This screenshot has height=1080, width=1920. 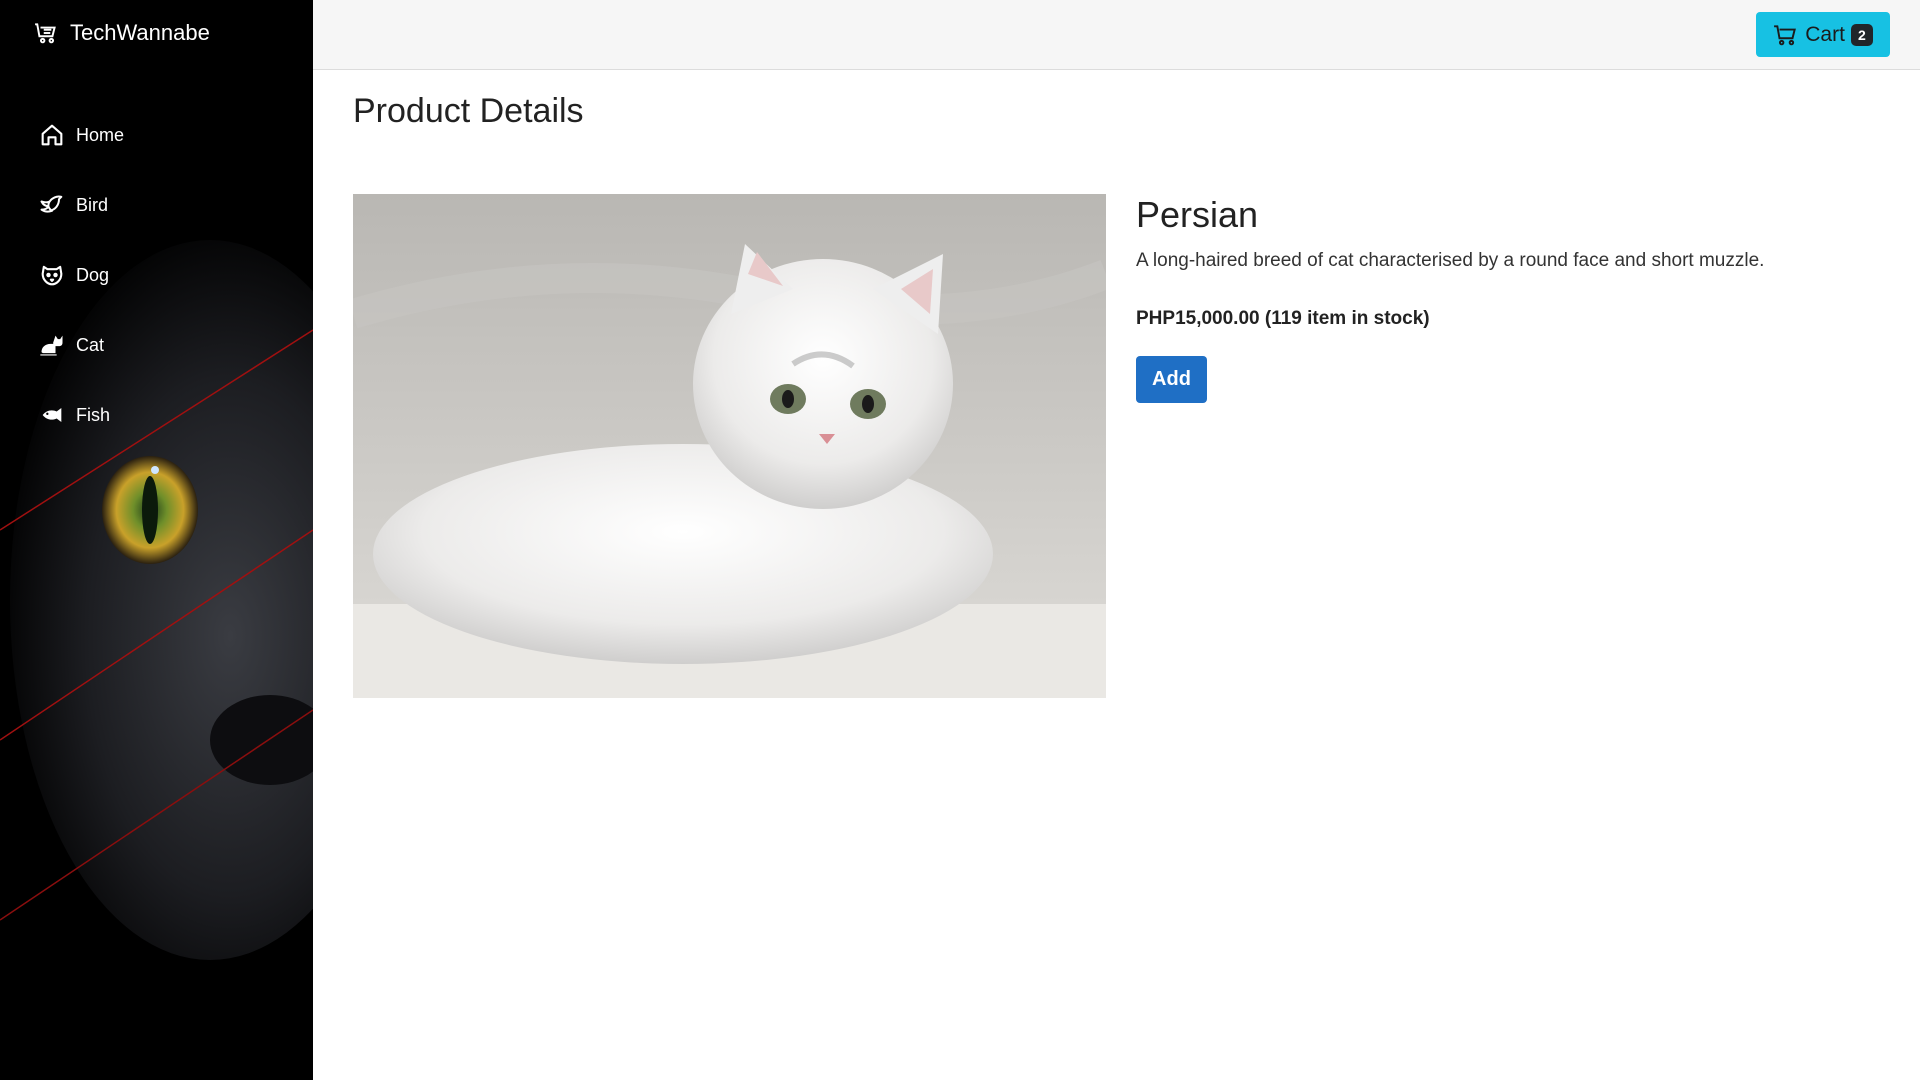 I want to click on cat-icon, so click(x=51, y=345).